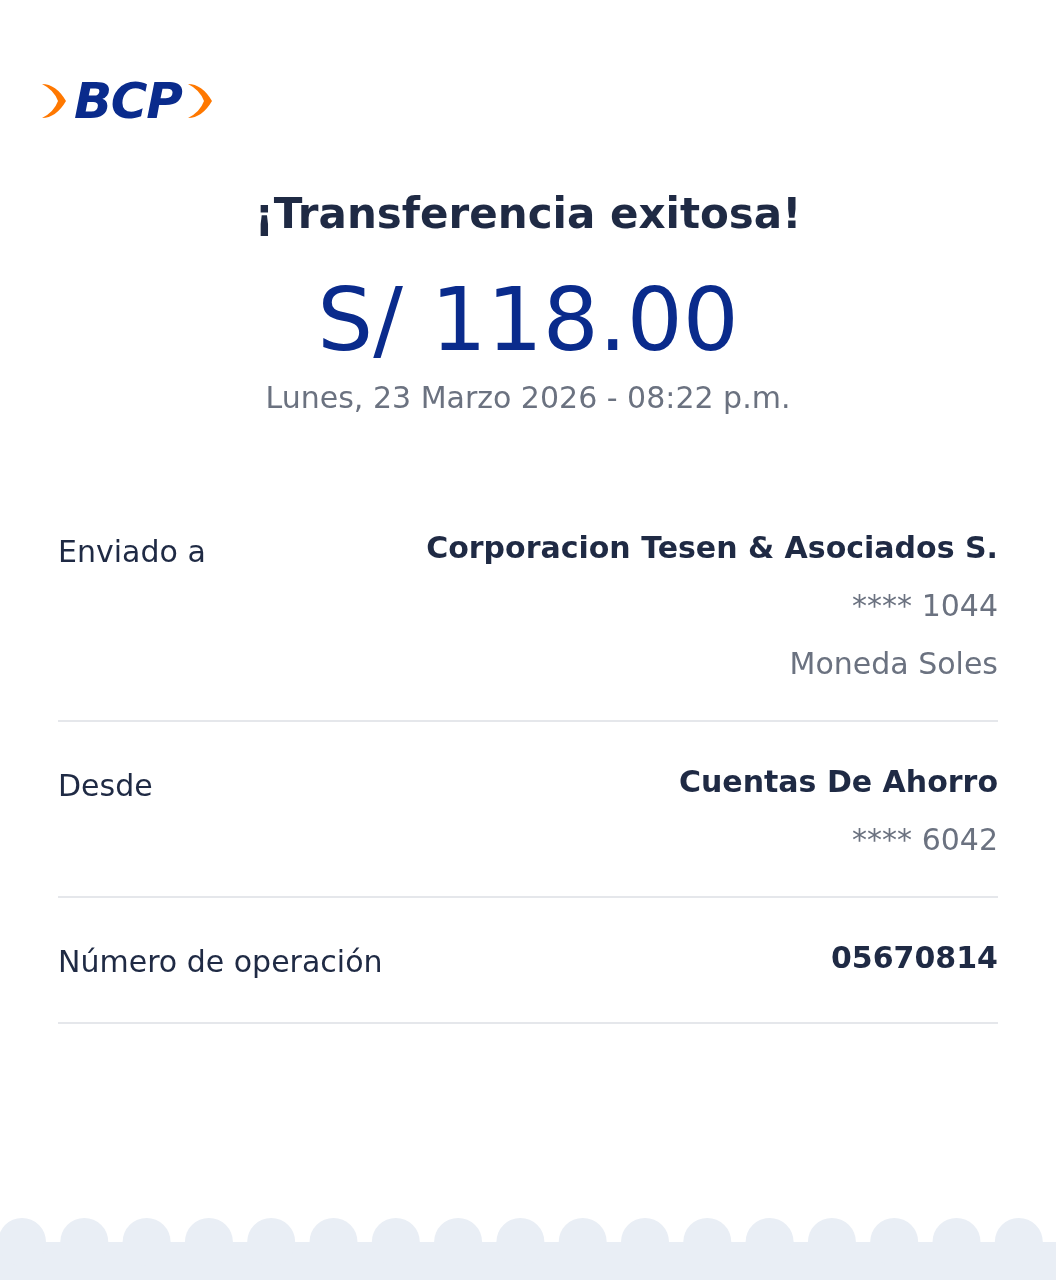  Describe the element at coordinates (838, 782) in the screenshot. I see `detail-value: Cuentas De Ahorro` at that location.